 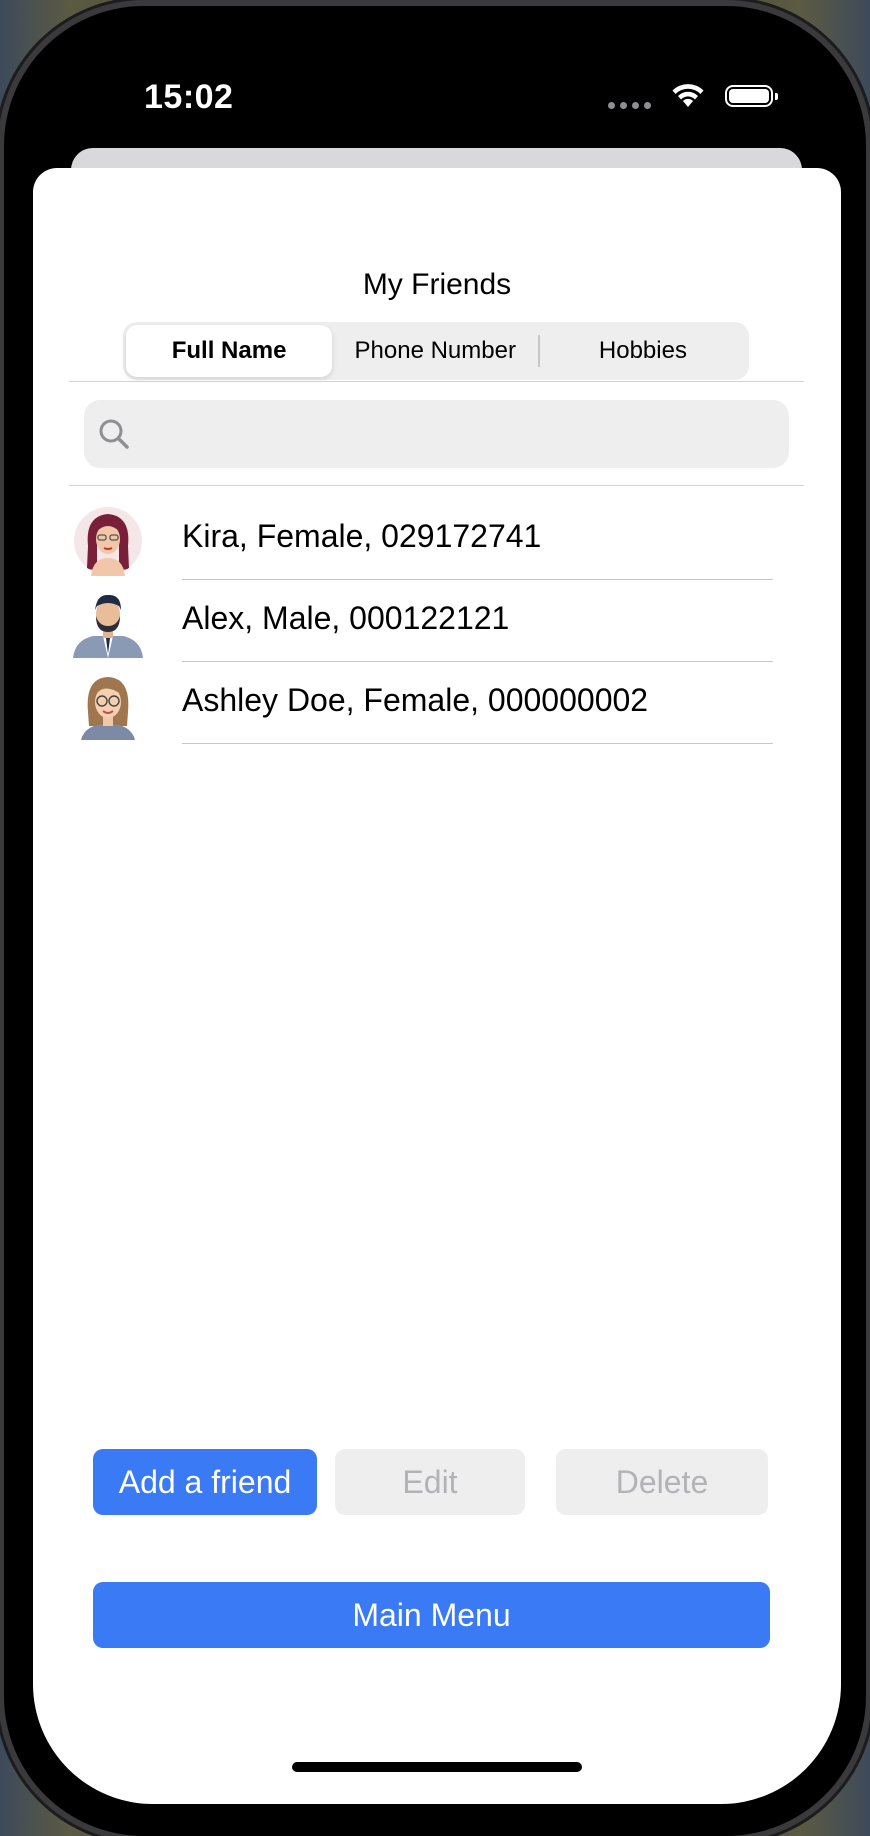 What do you see at coordinates (643, 351) in the screenshot?
I see `segment-hobbies: Hobbies` at bounding box center [643, 351].